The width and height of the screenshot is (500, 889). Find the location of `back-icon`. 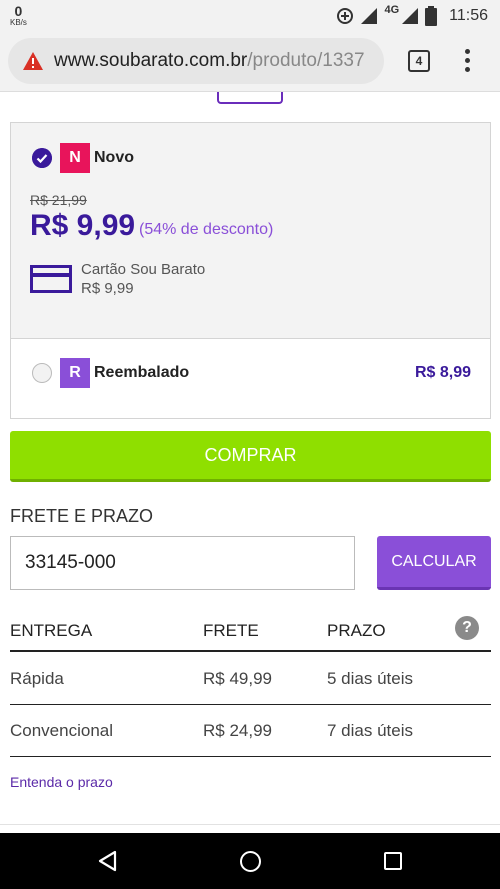

back-icon is located at coordinates (107, 861).